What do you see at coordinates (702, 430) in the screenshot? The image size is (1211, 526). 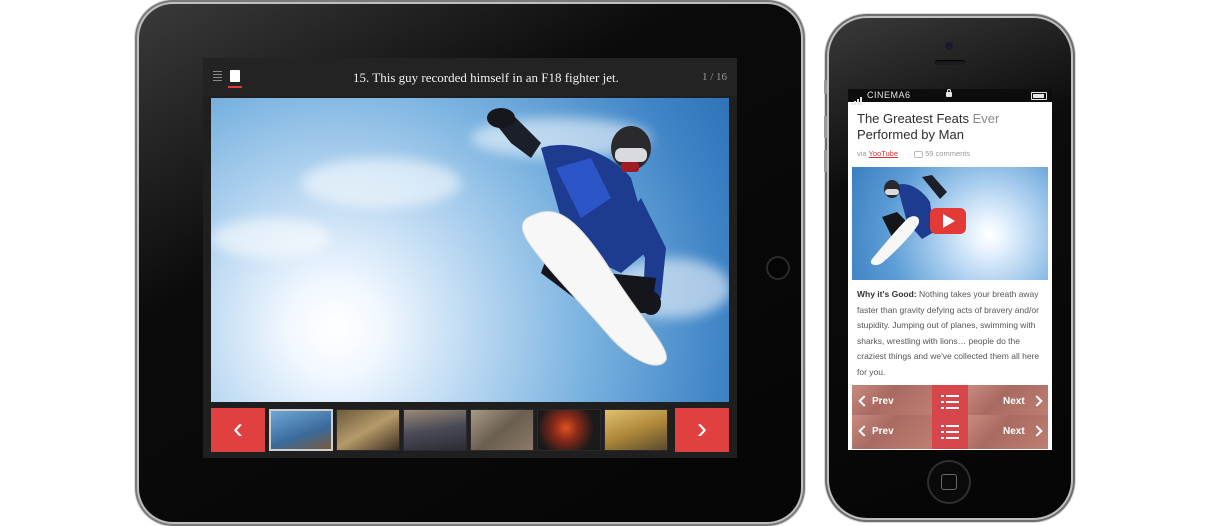 I see `next-slide-button: ›` at bounding box center [702, 430].